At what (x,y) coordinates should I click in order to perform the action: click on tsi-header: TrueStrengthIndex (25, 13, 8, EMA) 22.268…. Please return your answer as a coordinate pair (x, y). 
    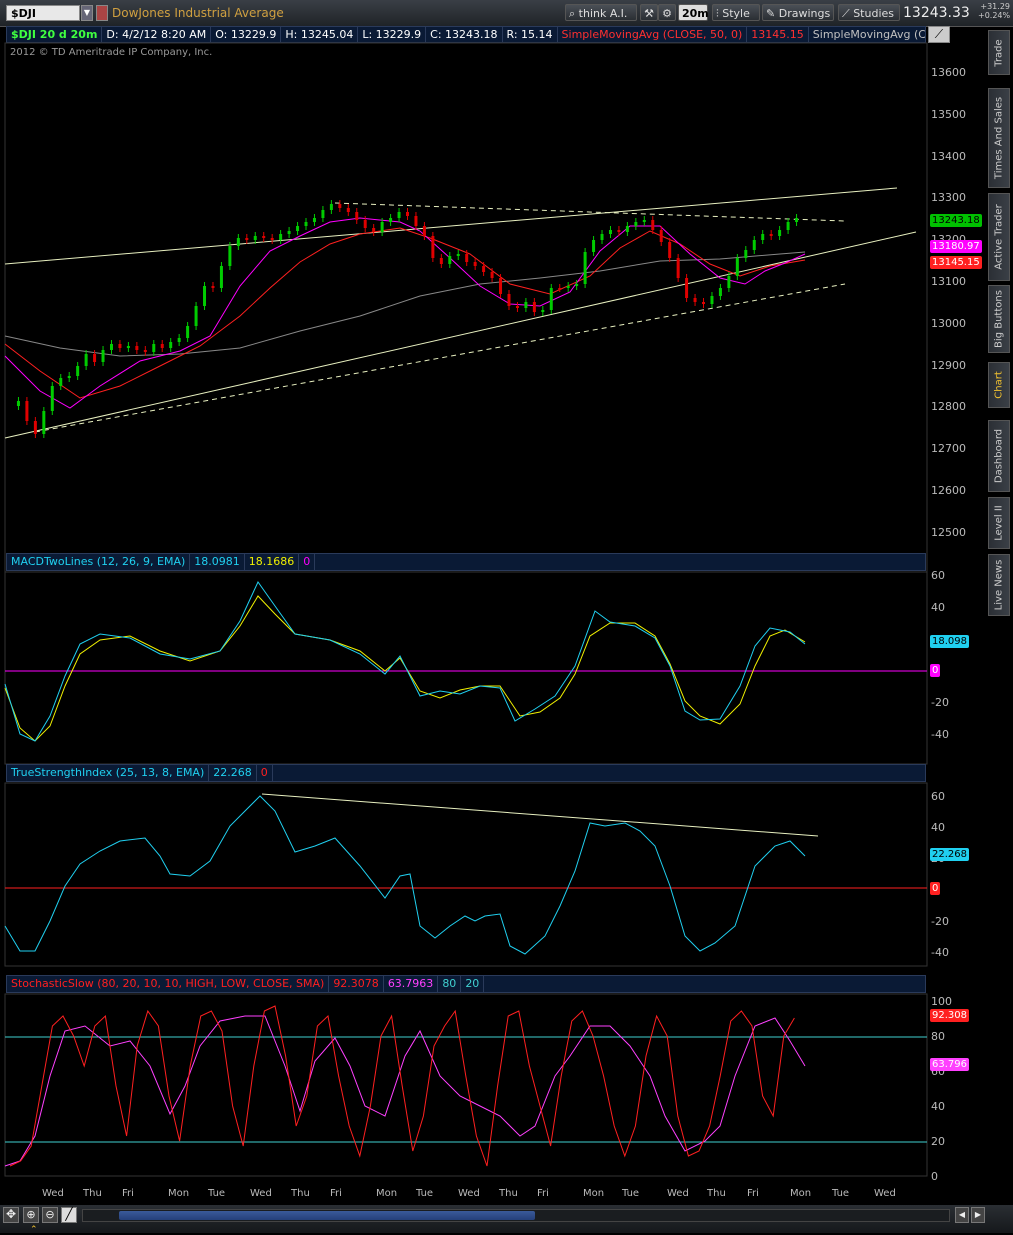
    Looking at the image, I should click on (466, 773).